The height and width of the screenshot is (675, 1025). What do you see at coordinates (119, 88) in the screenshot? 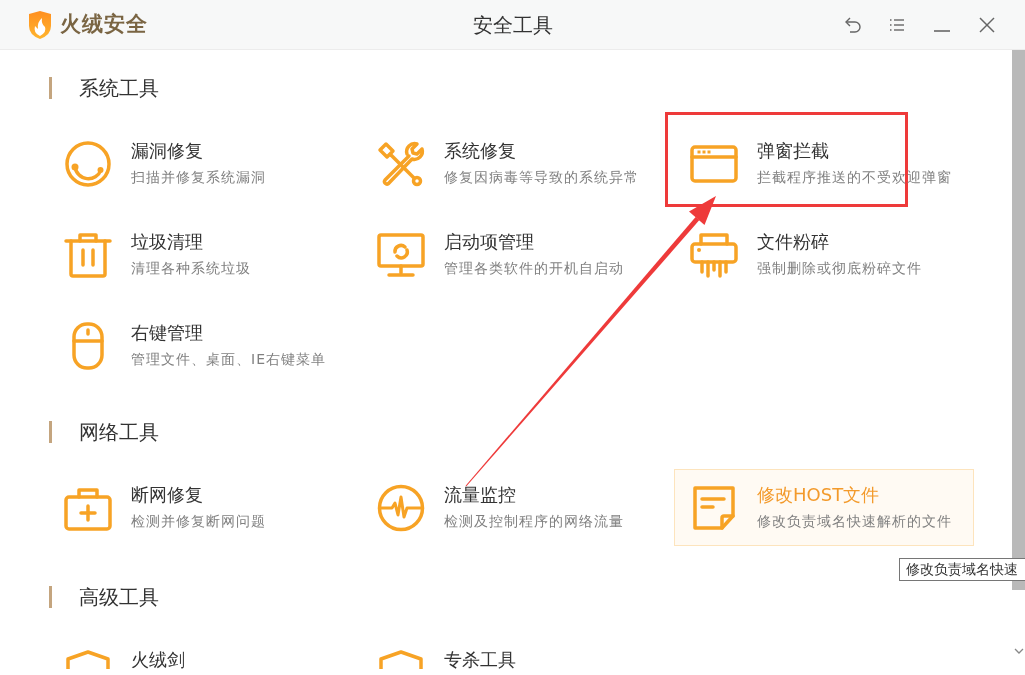
I see `section-title: 系统工具` at bounding box center [119, 88].